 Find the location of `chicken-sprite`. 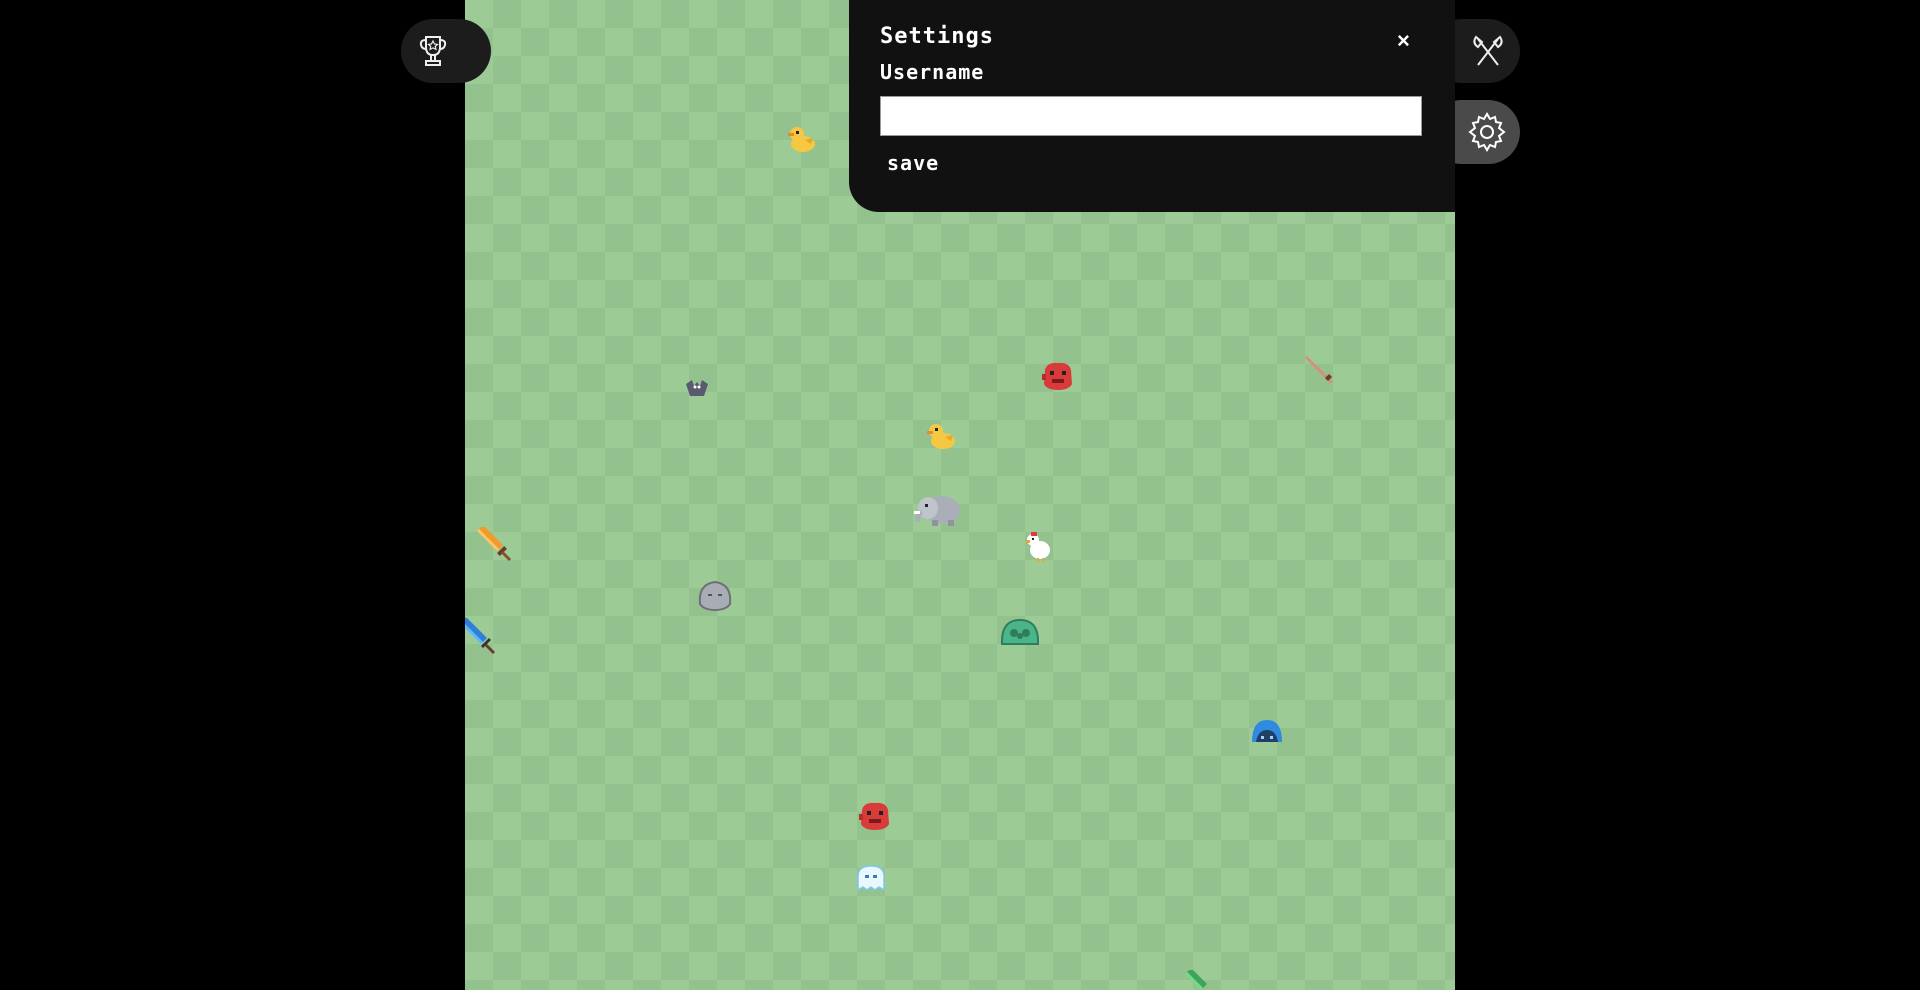

chicken-sprite is located at coordinates (1038, 546).